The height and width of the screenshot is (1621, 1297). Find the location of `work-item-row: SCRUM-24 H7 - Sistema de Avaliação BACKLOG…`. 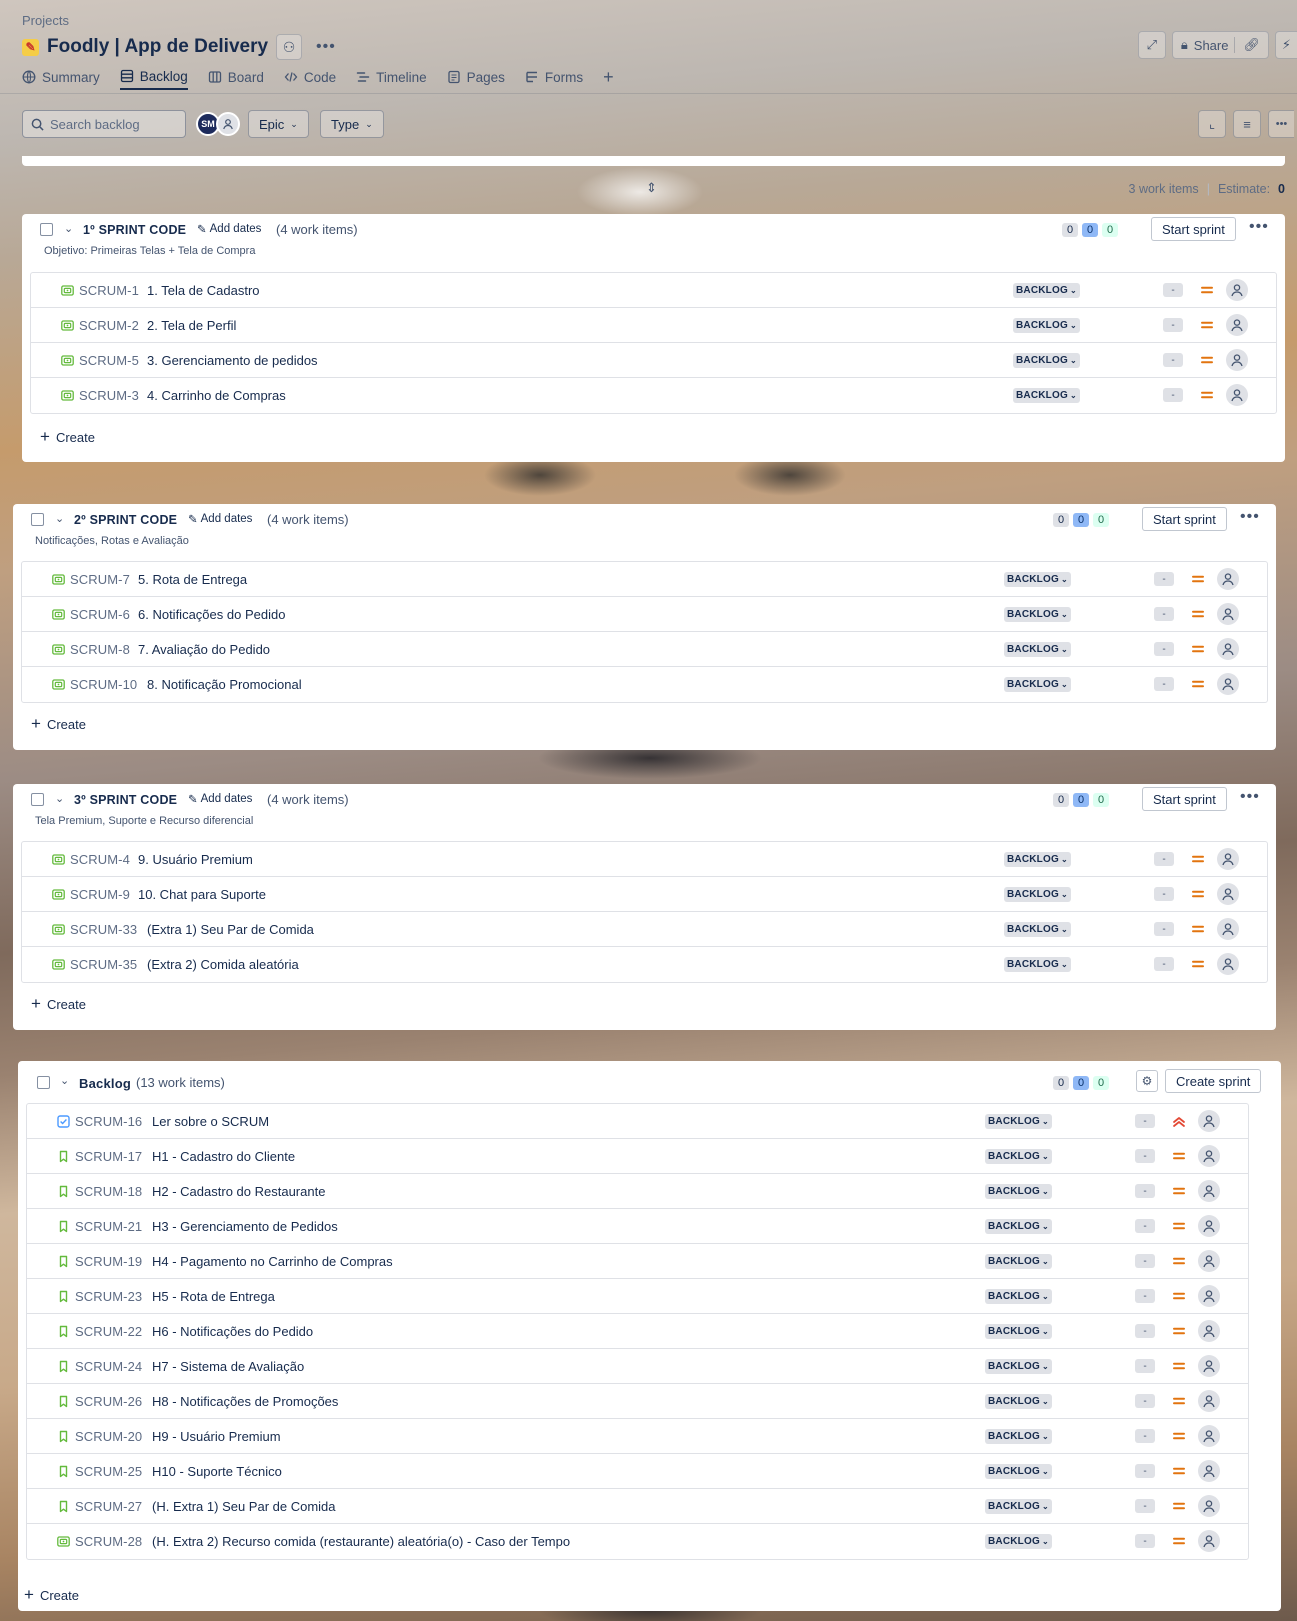

work-item-row: SCRUM-24 H7 - Sistema de Avaliação BACKLOG… is located at coordinates (637, 1366).